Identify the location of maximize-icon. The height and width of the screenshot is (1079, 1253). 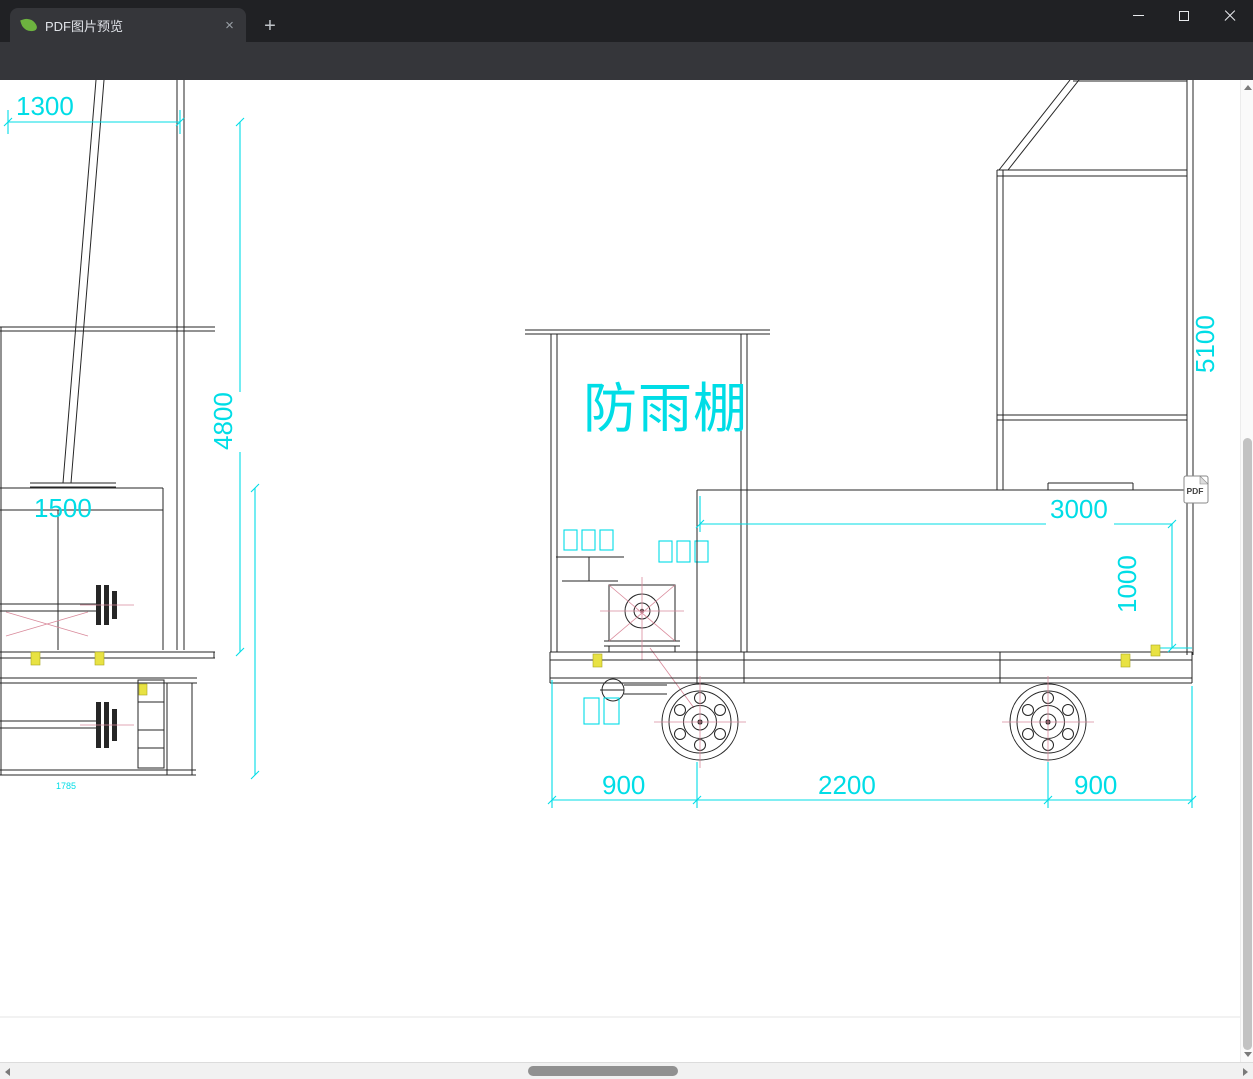
(1184, 15).